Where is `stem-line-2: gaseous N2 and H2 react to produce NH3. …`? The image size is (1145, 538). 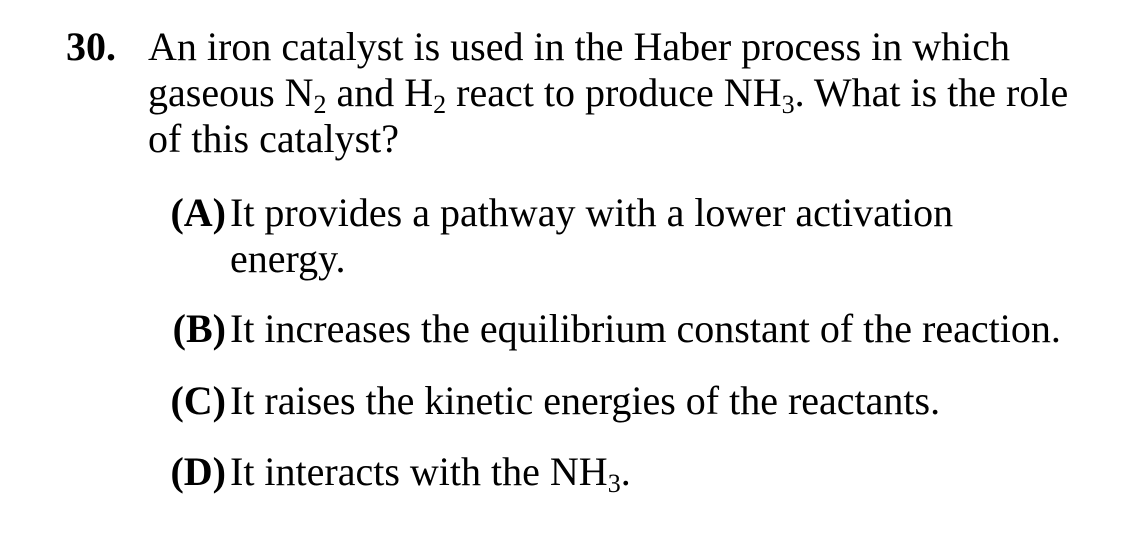
stem-line-2: gaseous N2 and H2 react to produce NH3. … is located at coordinates (638, 94).